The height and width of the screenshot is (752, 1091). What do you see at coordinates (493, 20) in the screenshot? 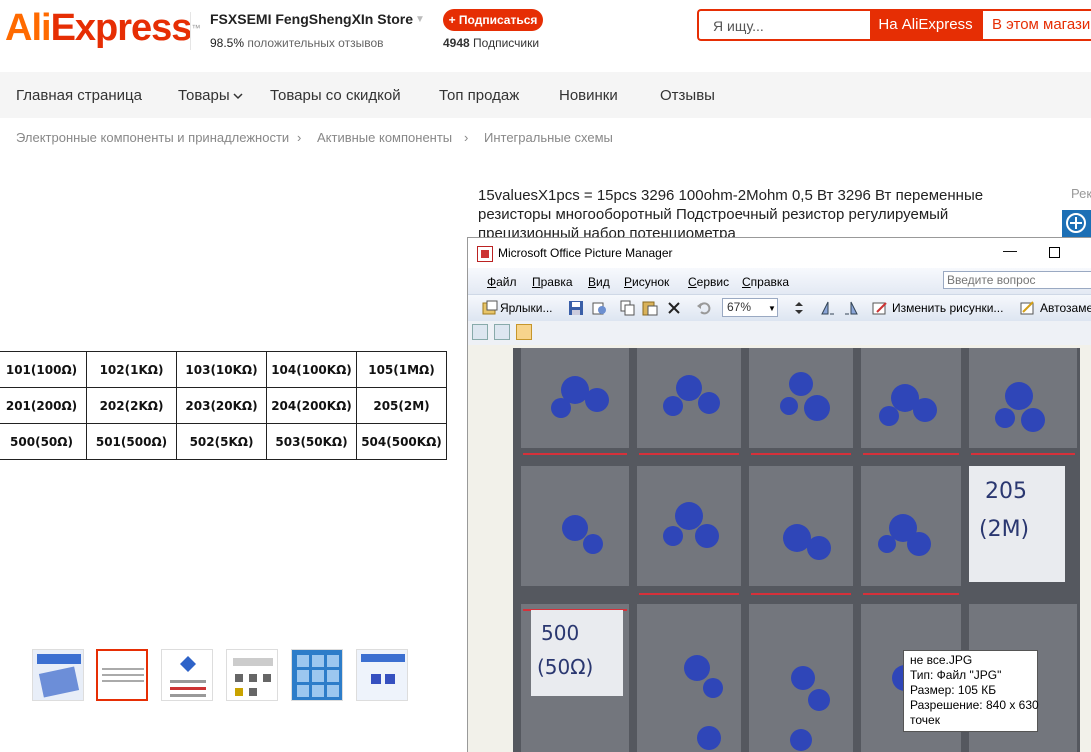
I see `subscribe-button: + Подписаться` at bounding box center [493, 20].